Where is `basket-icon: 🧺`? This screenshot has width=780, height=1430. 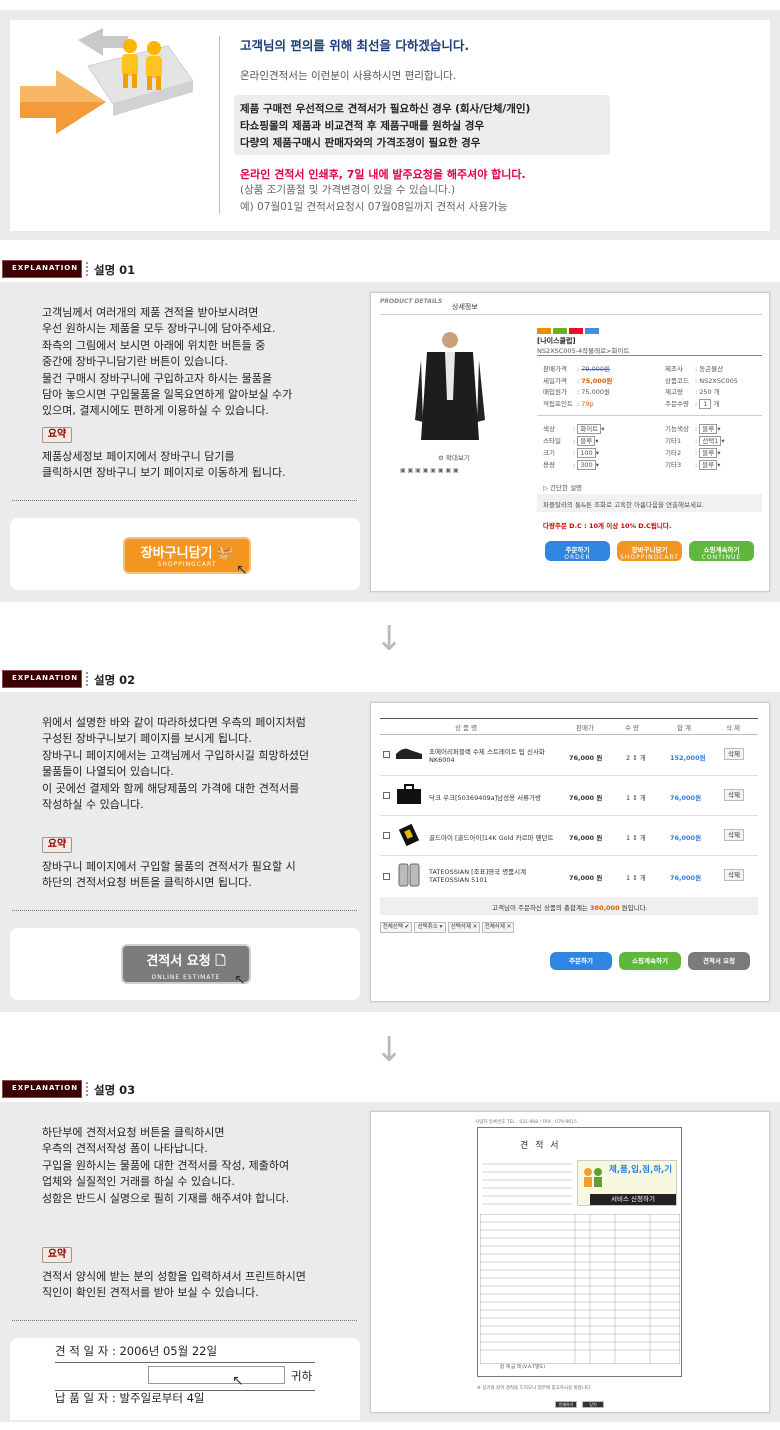 basket-icon: 🧺 is located at coordinates (225, 553).